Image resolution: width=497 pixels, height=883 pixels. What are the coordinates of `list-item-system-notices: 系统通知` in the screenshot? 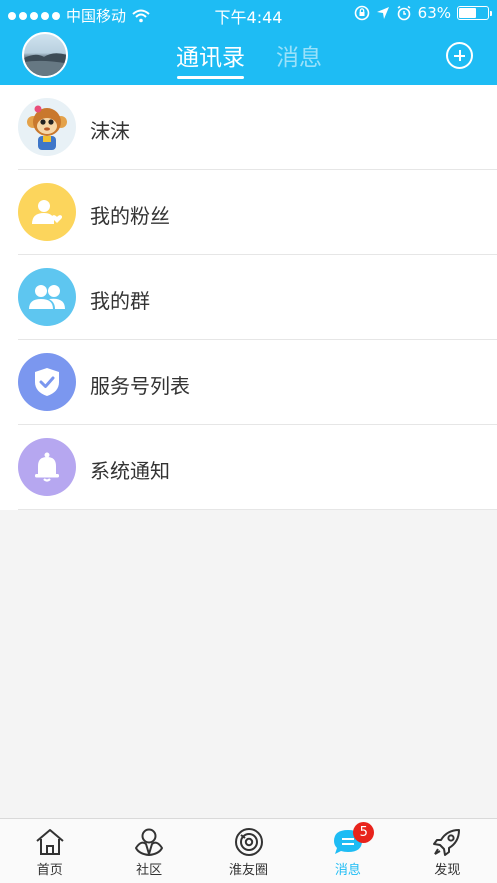 It's located at (248, 467).